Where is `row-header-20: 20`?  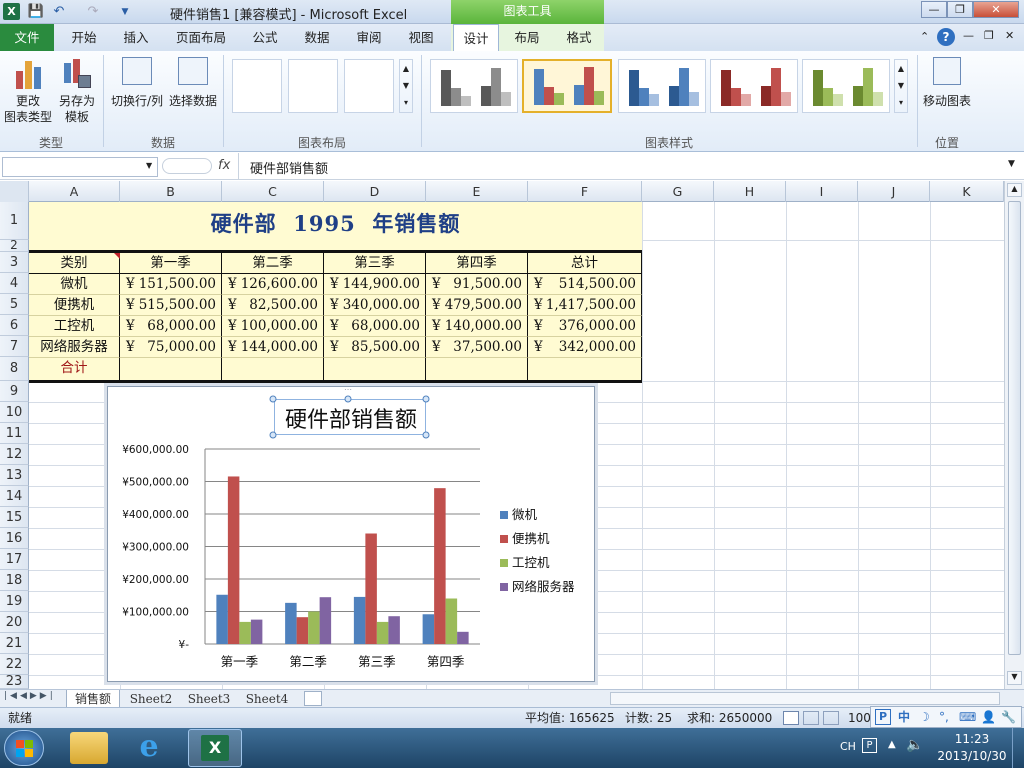 row-header-20: 20 is located at coordinates (14, 622).